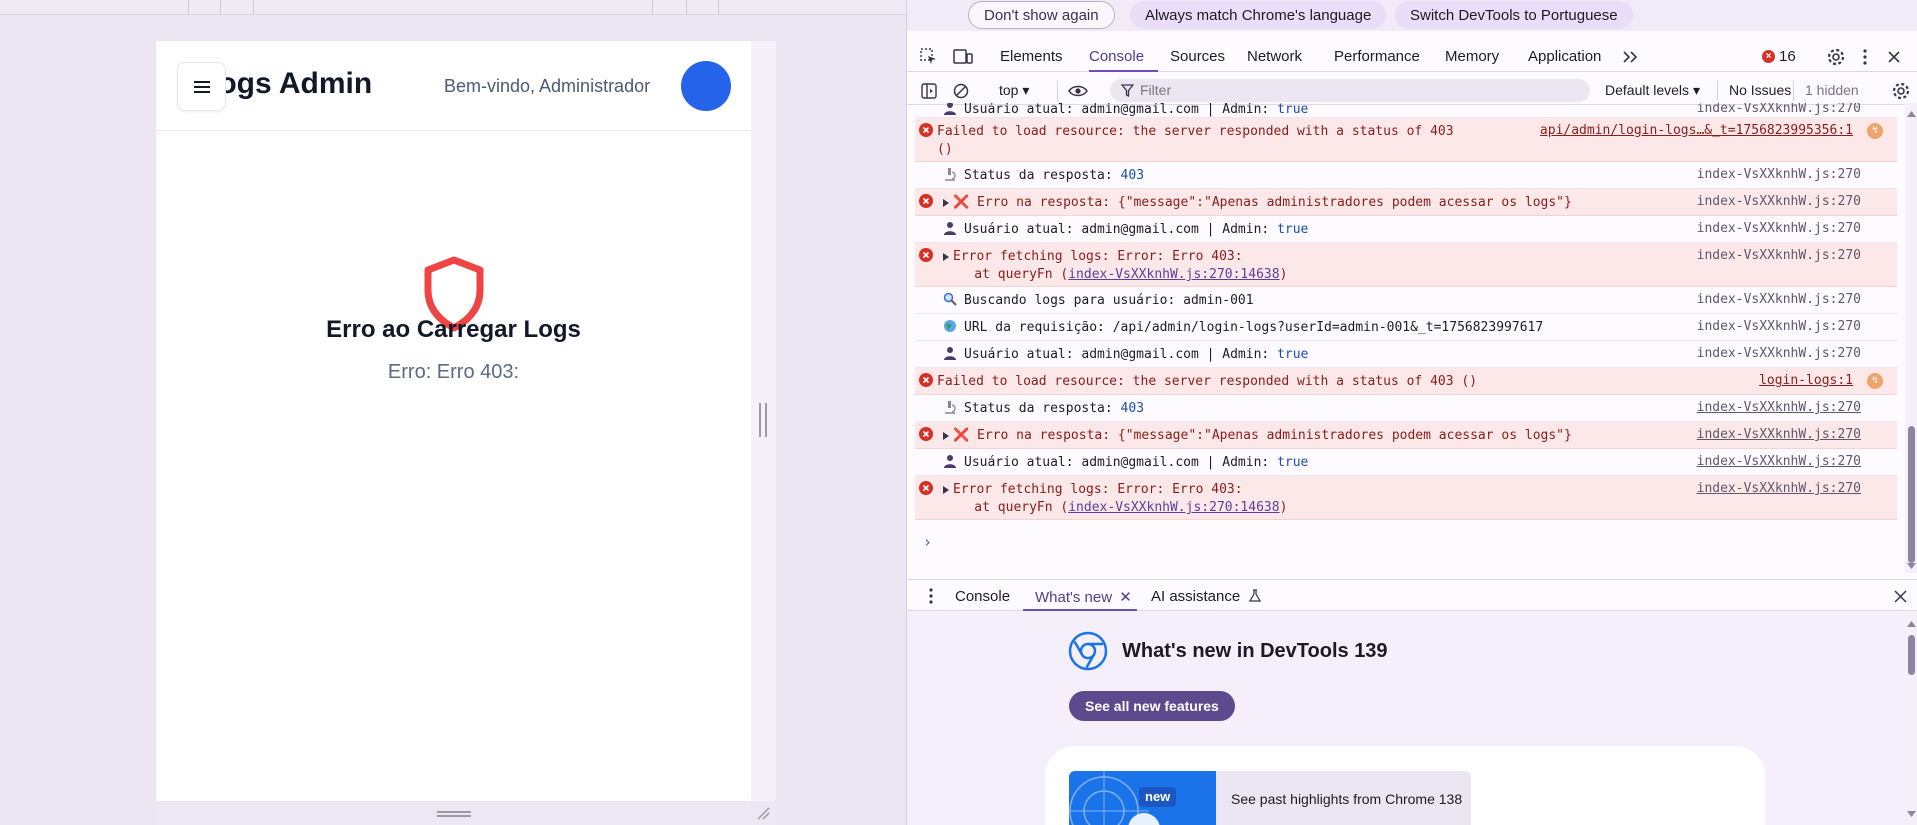 This screenshot has height=825, width=1917. What do you see at coordinates (1779, 56) in the screenshot?
I see `error-counter: × 16` at bounding box center [1779, 56].